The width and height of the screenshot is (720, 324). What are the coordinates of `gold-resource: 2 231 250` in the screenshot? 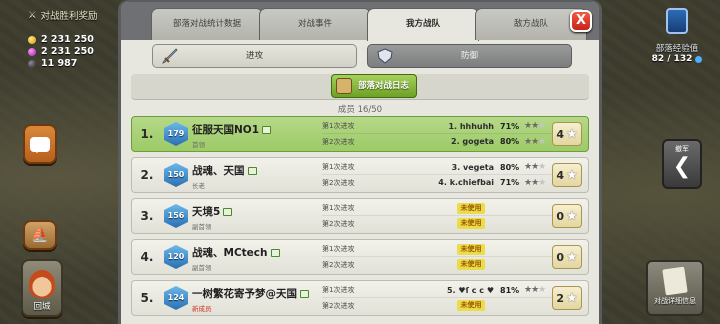 It's located at (63, 39).